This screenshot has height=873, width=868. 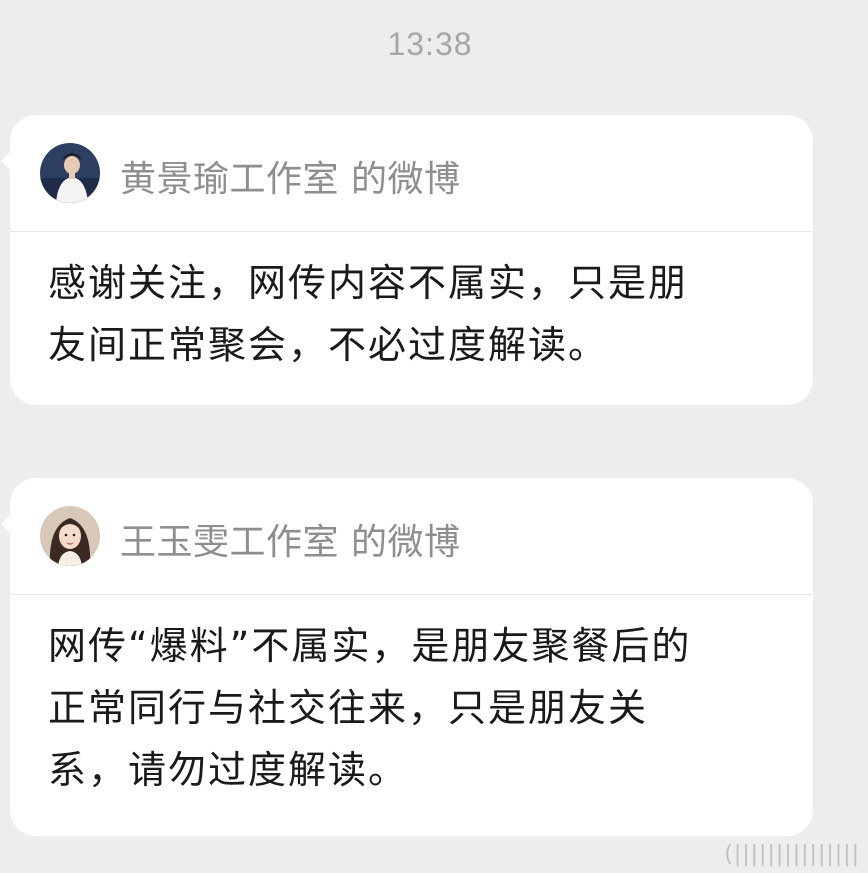 I want to click on source-name: 王玉雯工作室 的微博, so click(x=290, y=542).